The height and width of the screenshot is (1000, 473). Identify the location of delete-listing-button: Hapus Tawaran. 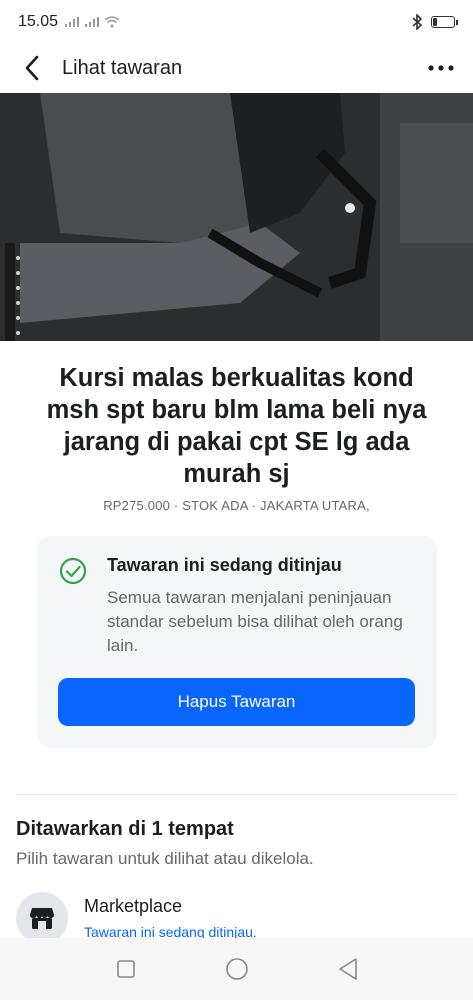
(236, 702).